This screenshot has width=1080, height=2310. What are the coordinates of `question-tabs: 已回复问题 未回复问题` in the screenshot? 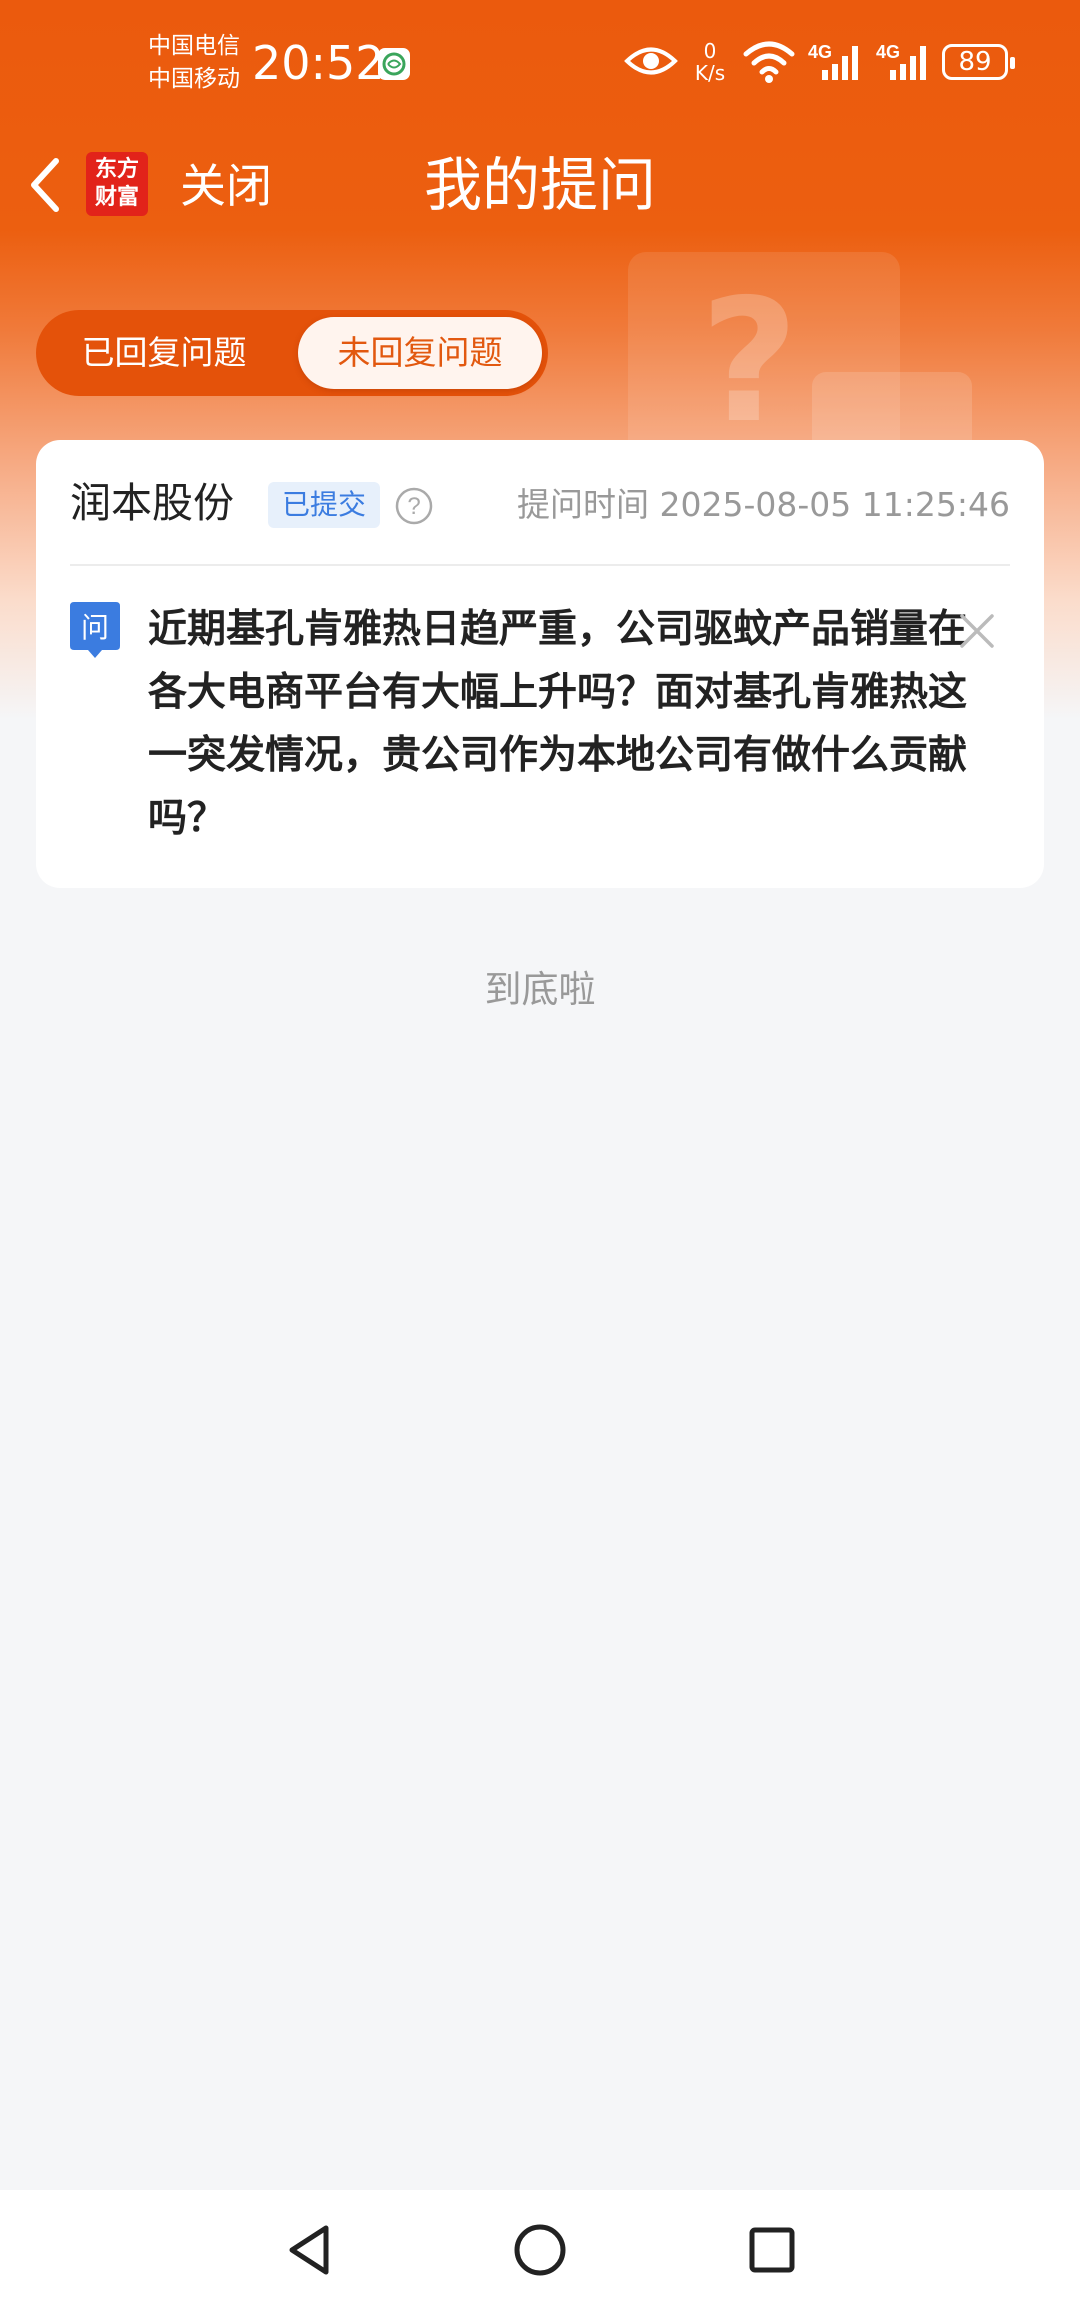 It's located at (292, 353).